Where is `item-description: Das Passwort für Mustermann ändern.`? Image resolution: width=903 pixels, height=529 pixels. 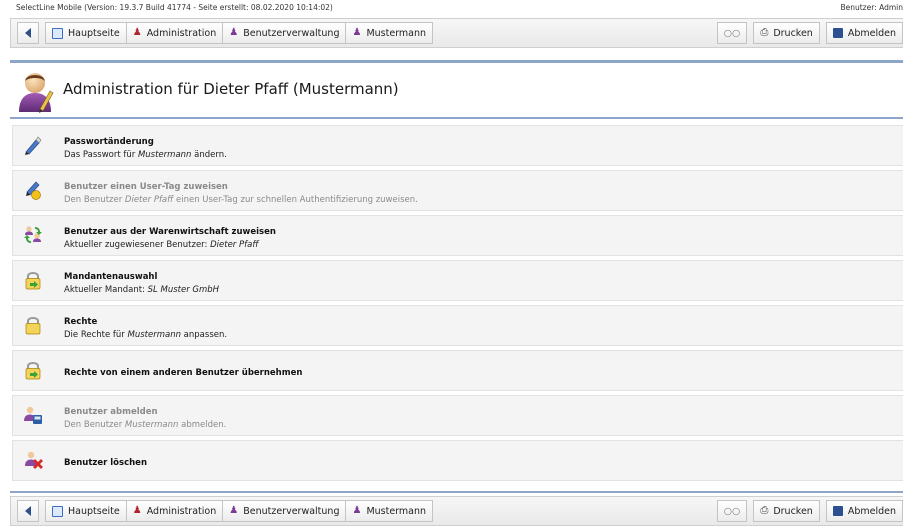 item-description: Das Passwort für Mustermann ändern. is located at coordinates (145, 155).